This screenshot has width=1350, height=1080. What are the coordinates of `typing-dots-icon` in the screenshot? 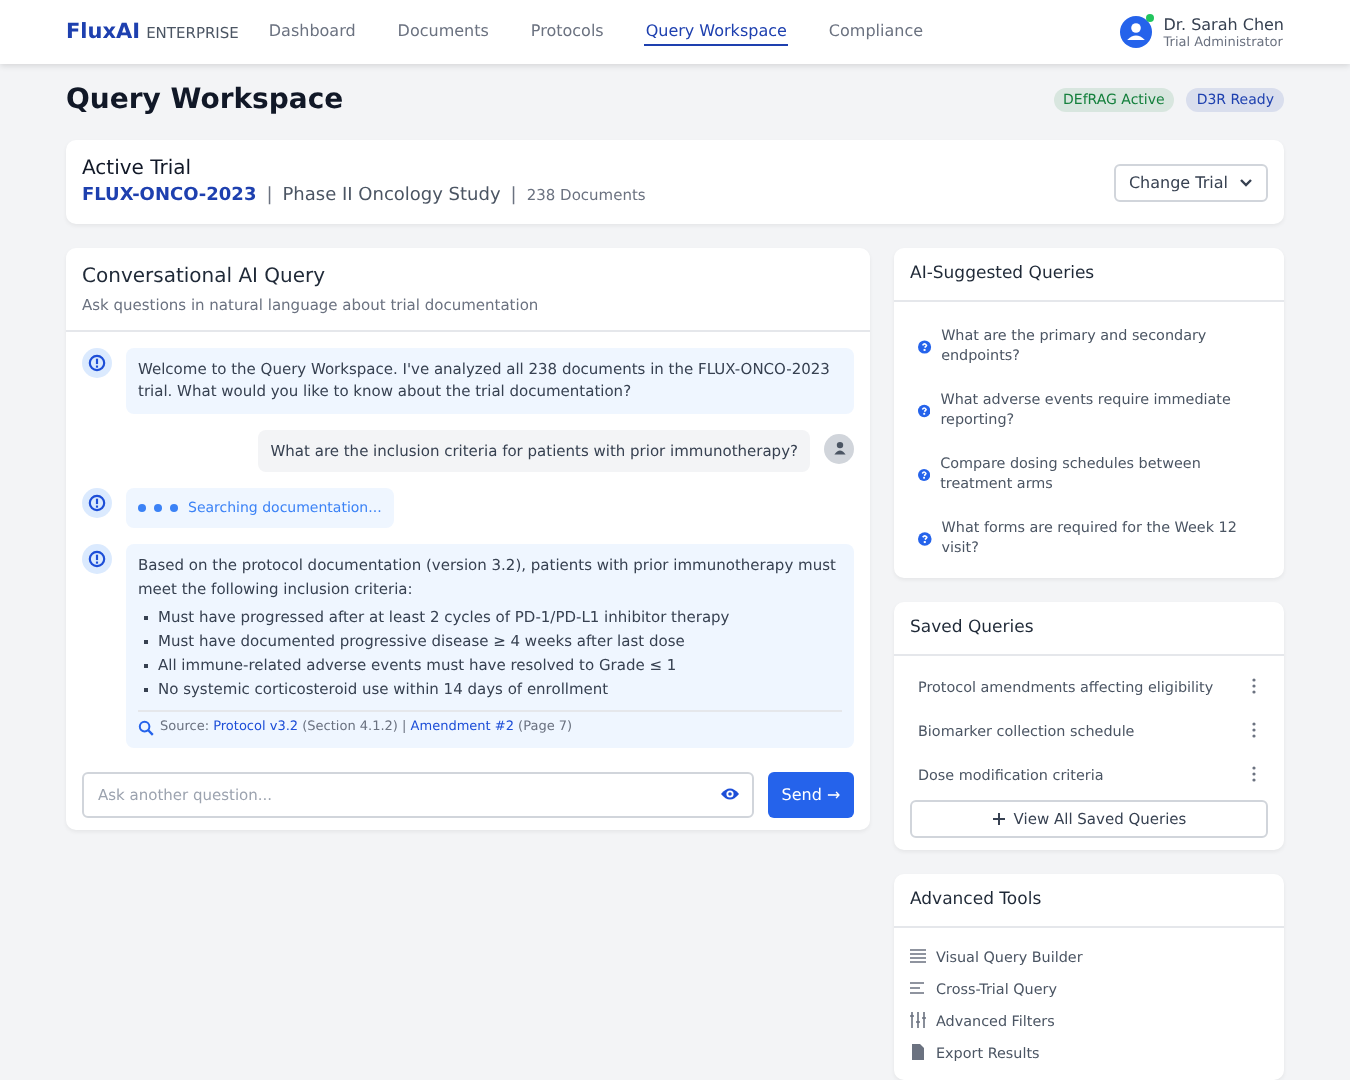 It's located at (158, 508).